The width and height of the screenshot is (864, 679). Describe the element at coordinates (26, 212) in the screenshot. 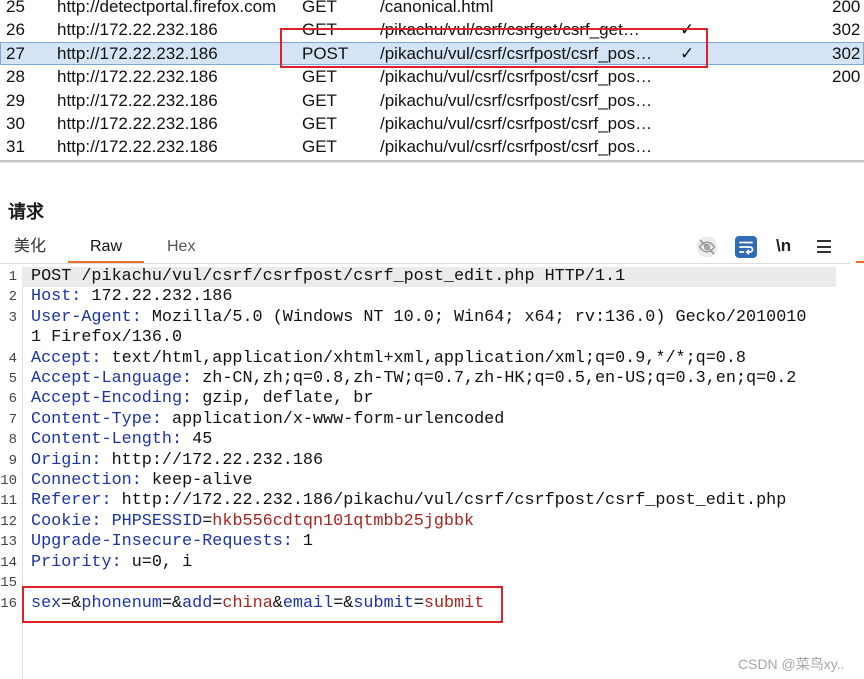

I see `request-panel-title: 请求` at that location.